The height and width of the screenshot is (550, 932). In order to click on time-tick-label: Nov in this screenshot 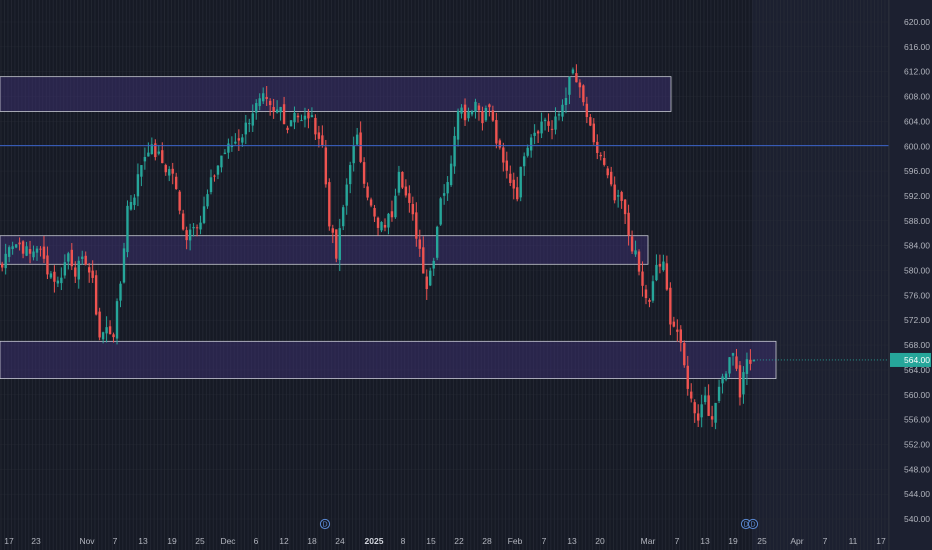, I will do `click(87, 541)`.